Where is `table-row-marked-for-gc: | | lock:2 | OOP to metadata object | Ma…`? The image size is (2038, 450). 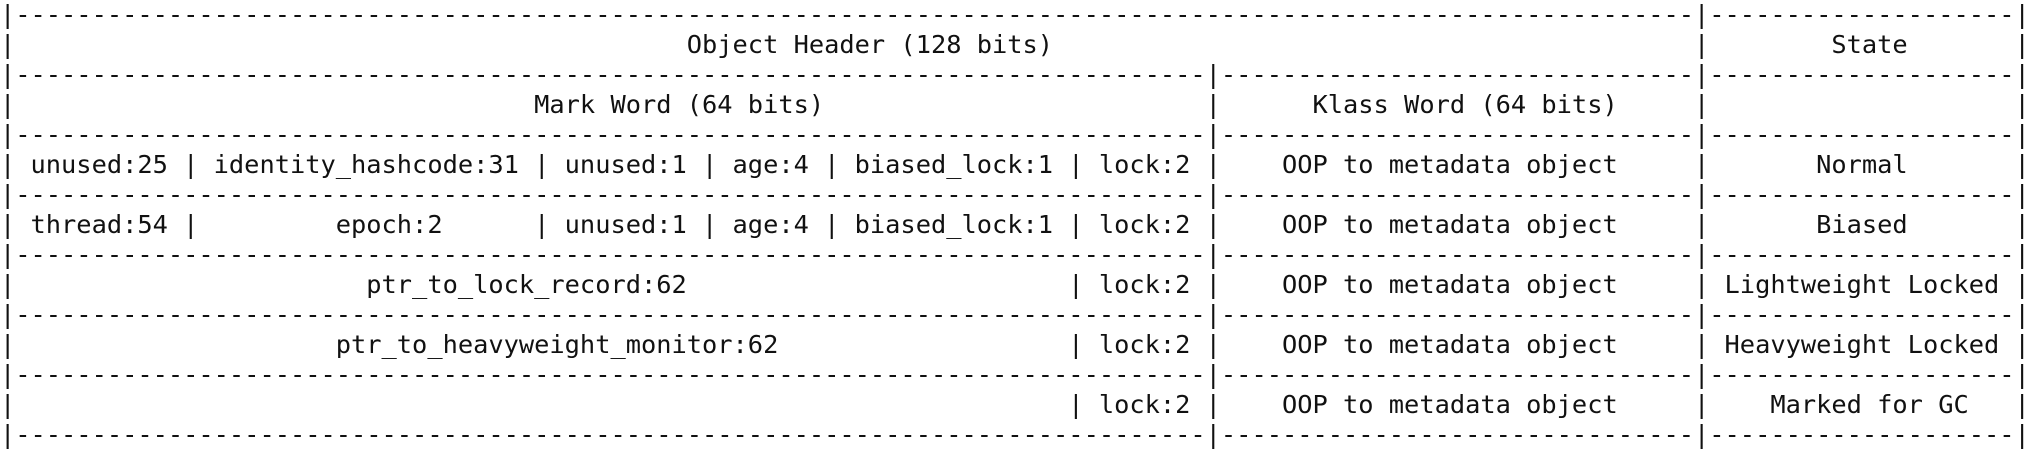
table-row-marked-for-gc: | | lock:2 | OOP to metadata object | Ma… is located at coordinates (1015, 404).